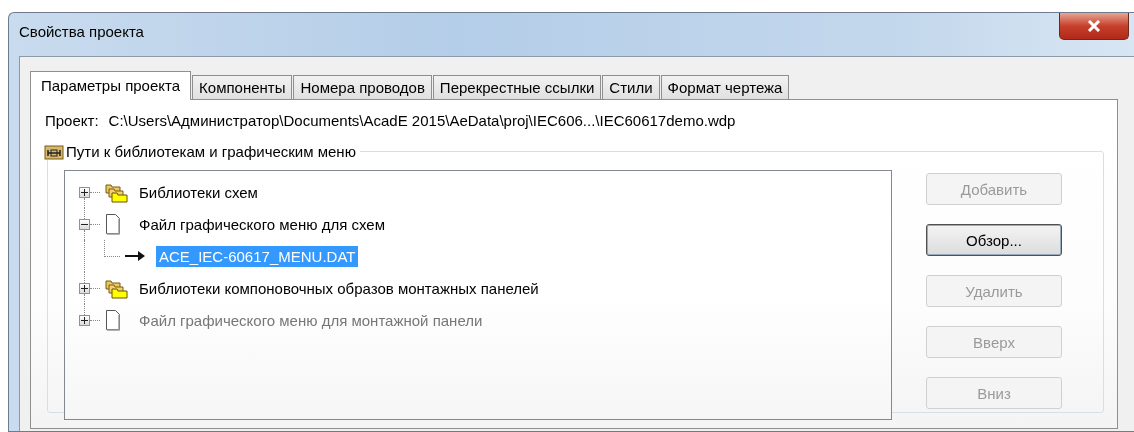 This screenshot has height=432, width=1134. What do you see at coordinates (517, 87) in the screenshot?
I see `tab: Перекрестные ссылки` at bounding box center [517, 87].